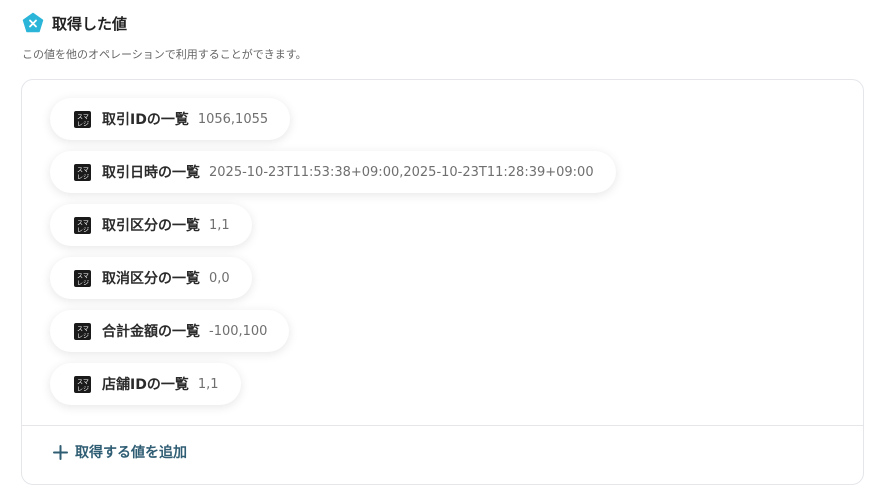 Image resolution: width=882 pixels, height=498 pixels. I want to click on chip-label: 合計金額の一覧, so click(151, 332).